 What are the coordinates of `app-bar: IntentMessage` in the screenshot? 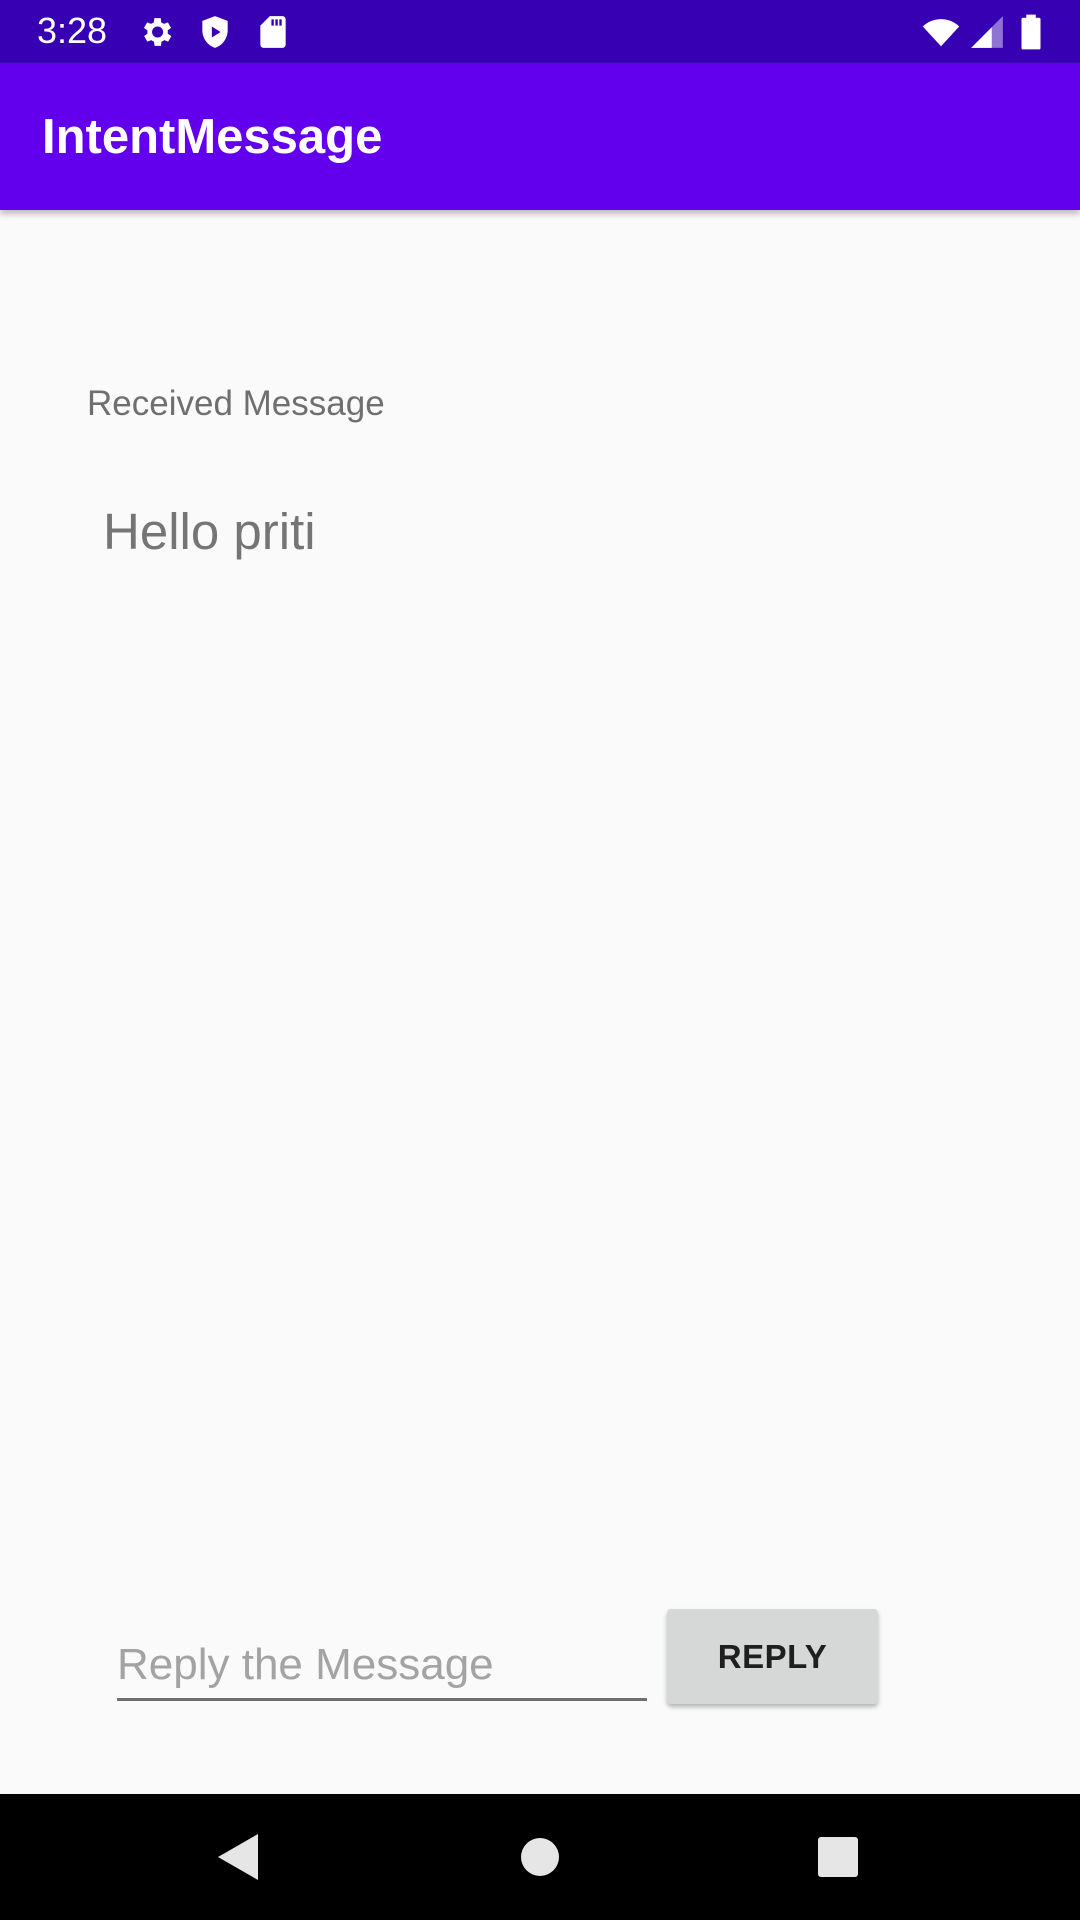 It's located at (540, 136).